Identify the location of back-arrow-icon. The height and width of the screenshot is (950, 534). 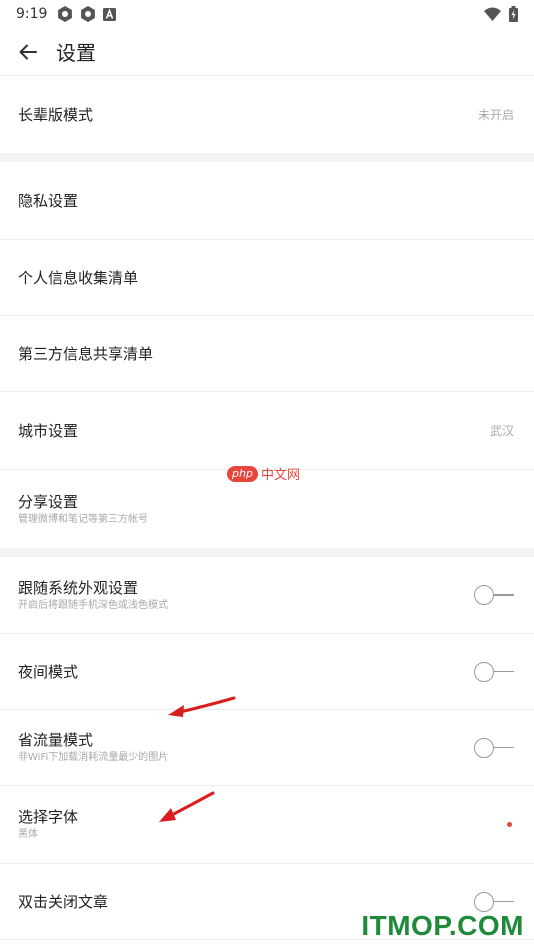
(28, 51).